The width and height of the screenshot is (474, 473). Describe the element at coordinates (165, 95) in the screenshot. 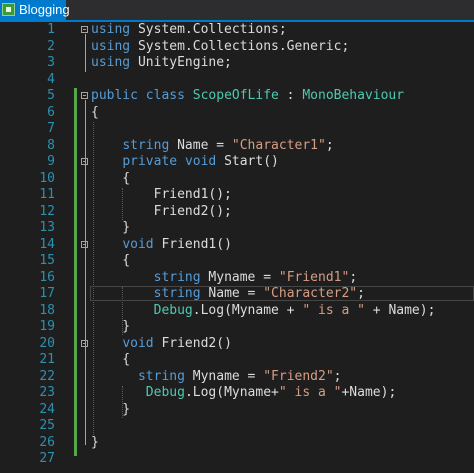

I see `keyword-token: class` at that location.